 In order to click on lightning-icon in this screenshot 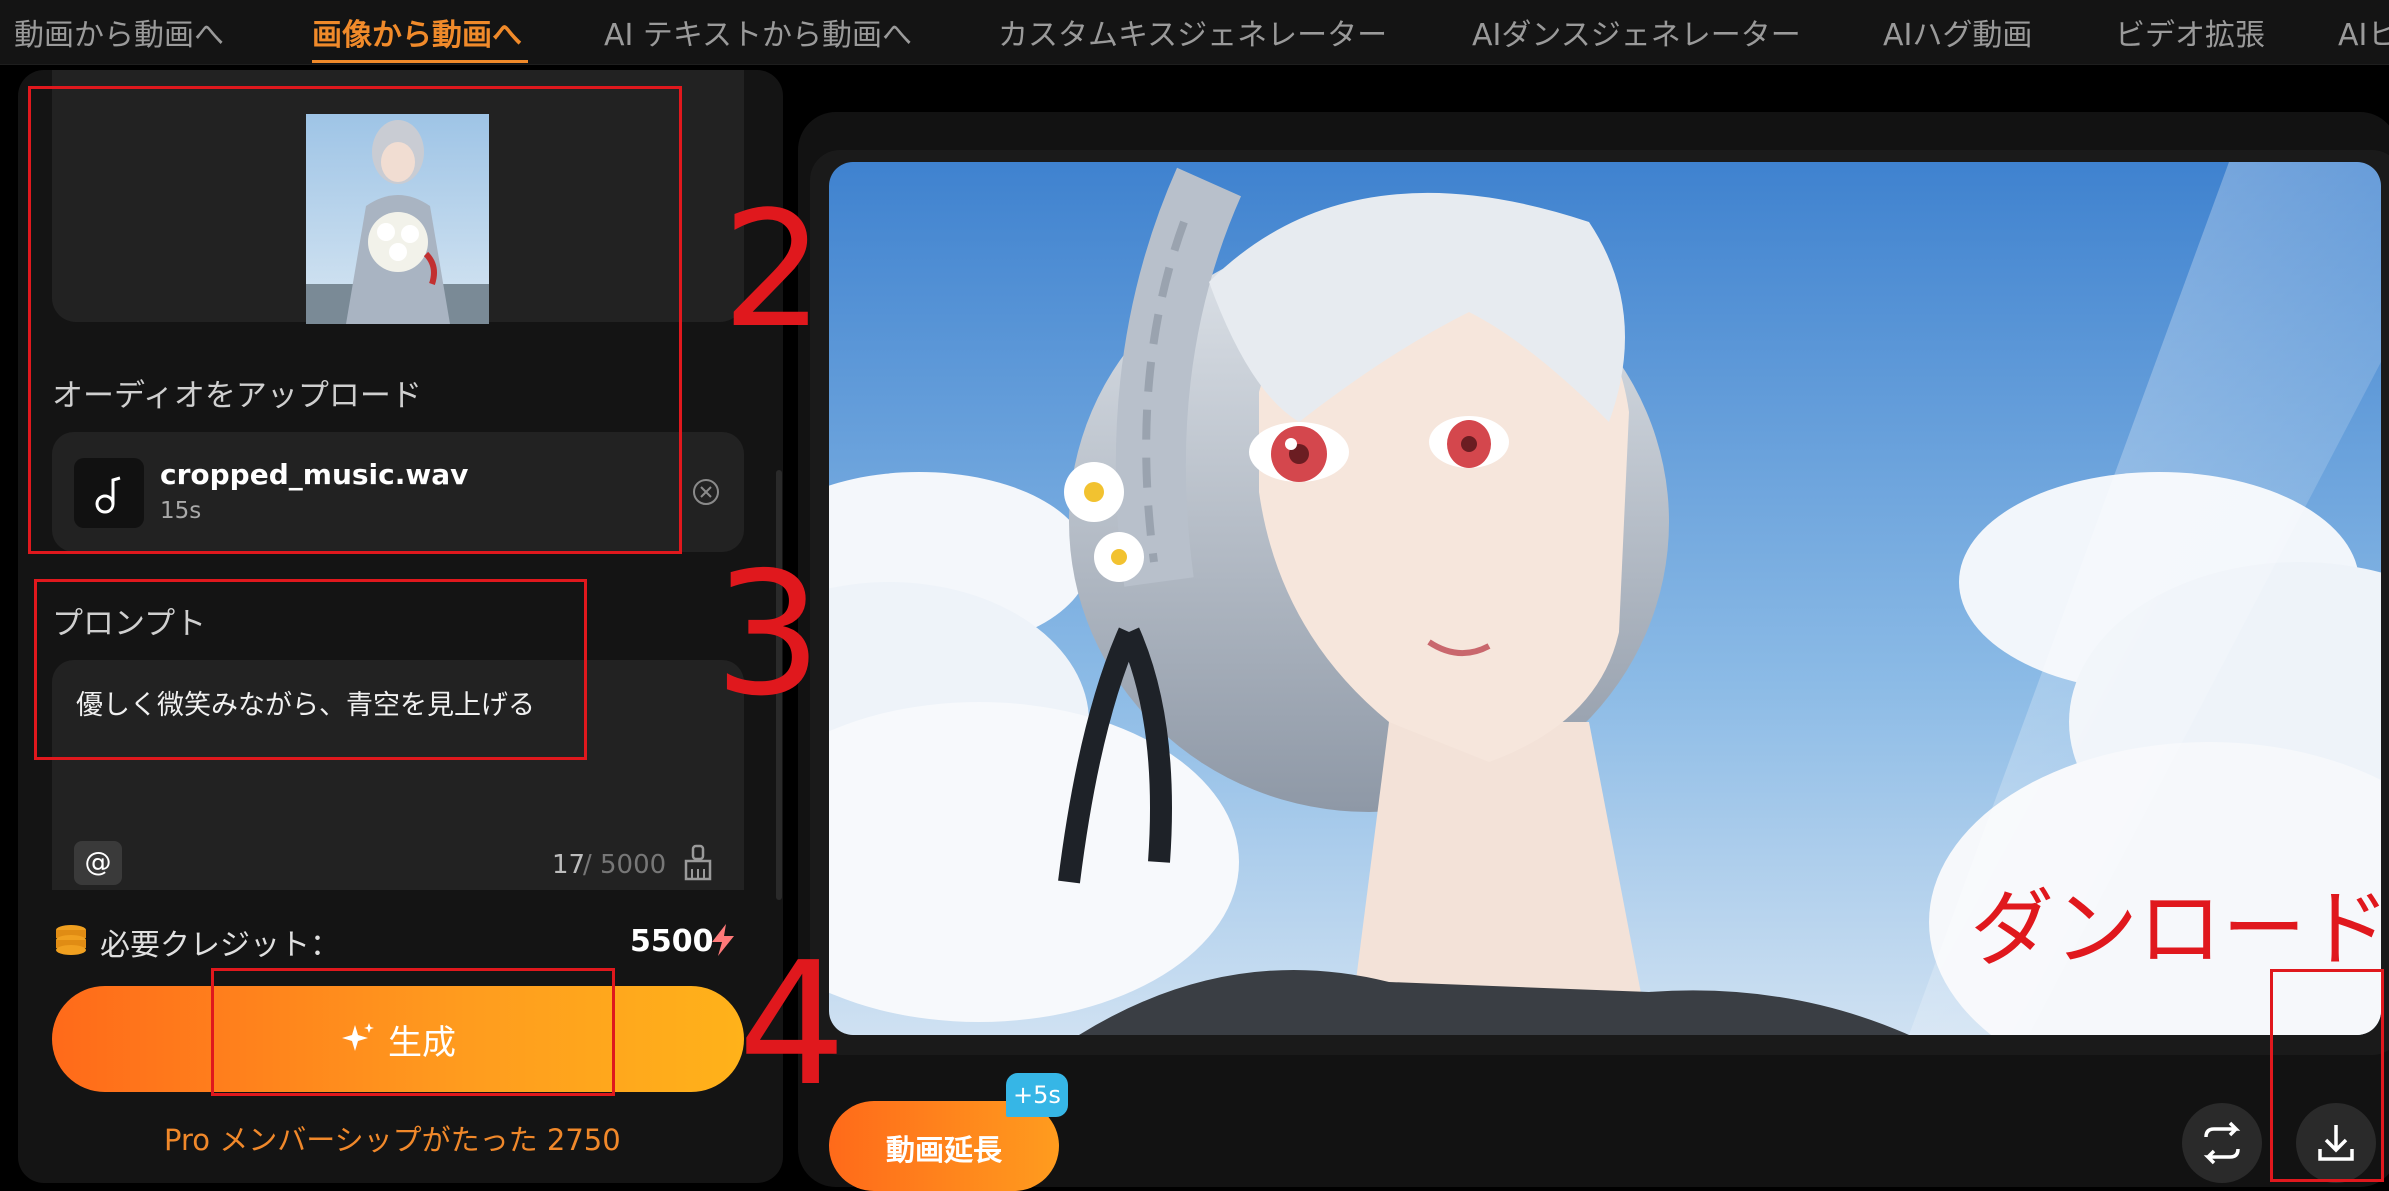, I will do `click(723, 940)`.